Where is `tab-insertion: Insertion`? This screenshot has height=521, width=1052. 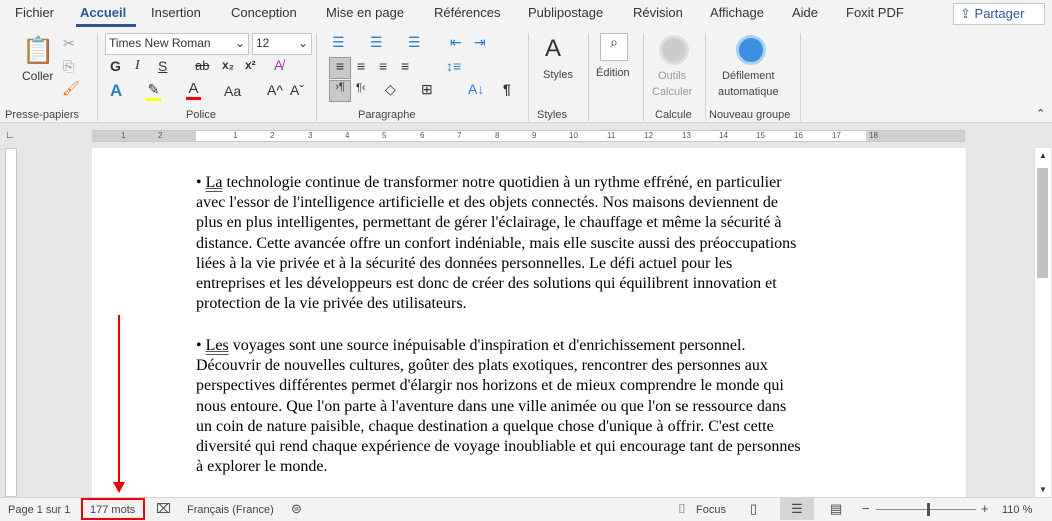
tab-insertion: Insertion is located at coordinates (176, 12).